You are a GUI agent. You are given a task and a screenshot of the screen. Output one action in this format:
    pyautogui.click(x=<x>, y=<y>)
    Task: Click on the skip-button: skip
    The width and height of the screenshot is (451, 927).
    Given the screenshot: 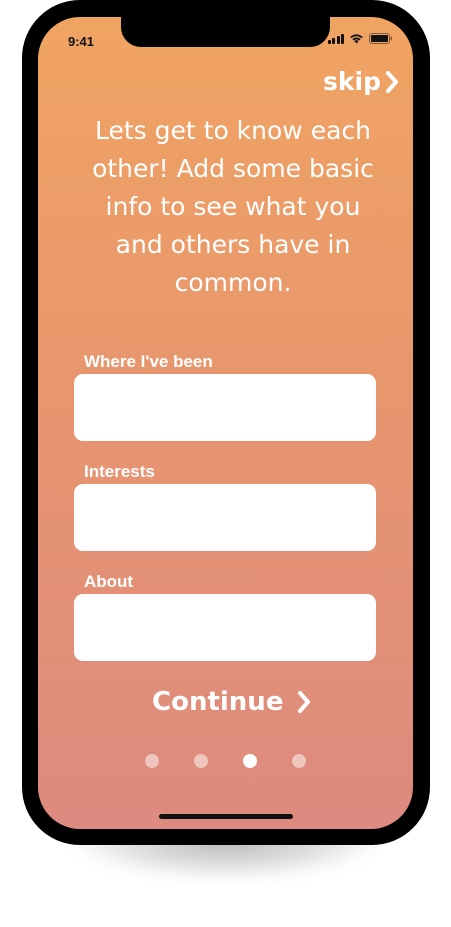 What is the action you would take?
    pyautogui.click(x=361, y=81)
    